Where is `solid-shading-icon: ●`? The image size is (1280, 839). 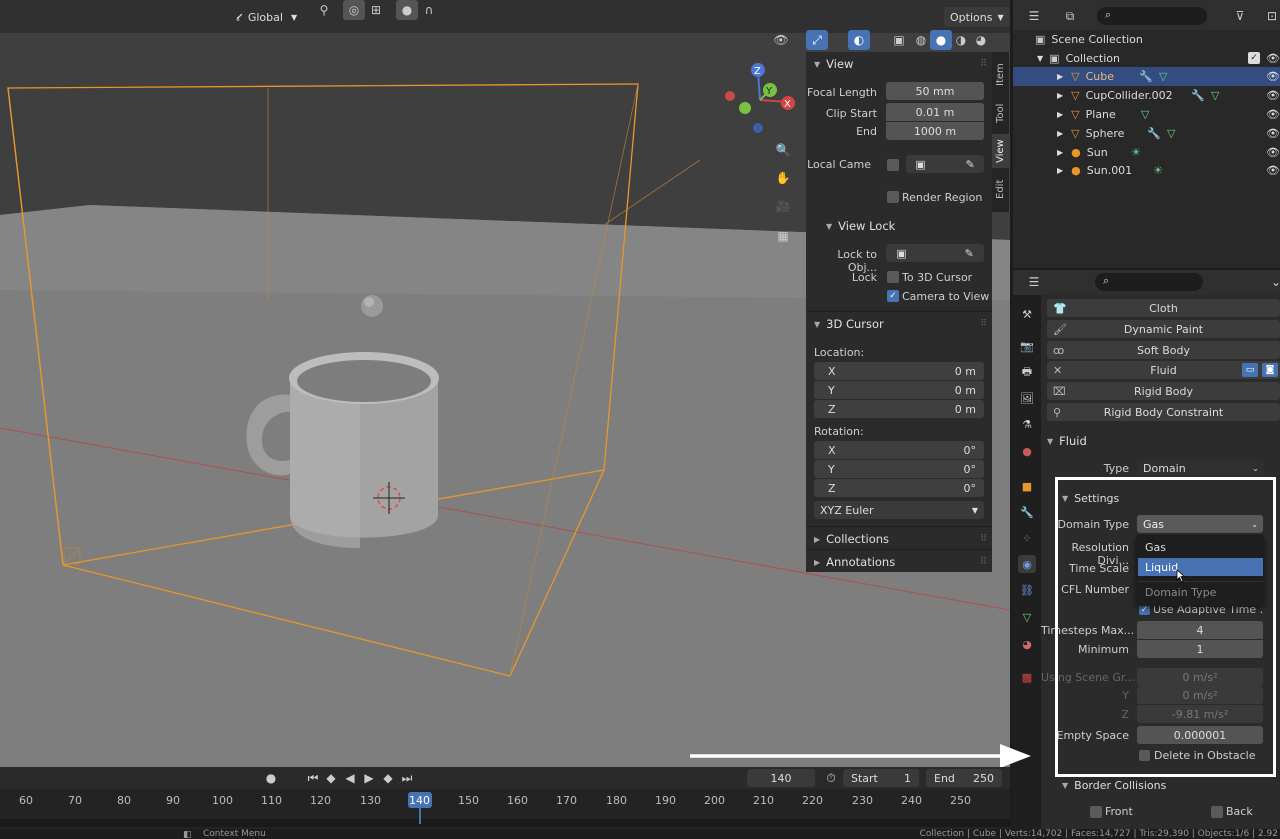
solid-shading-icon: ● is located at coordinates (941, 40).